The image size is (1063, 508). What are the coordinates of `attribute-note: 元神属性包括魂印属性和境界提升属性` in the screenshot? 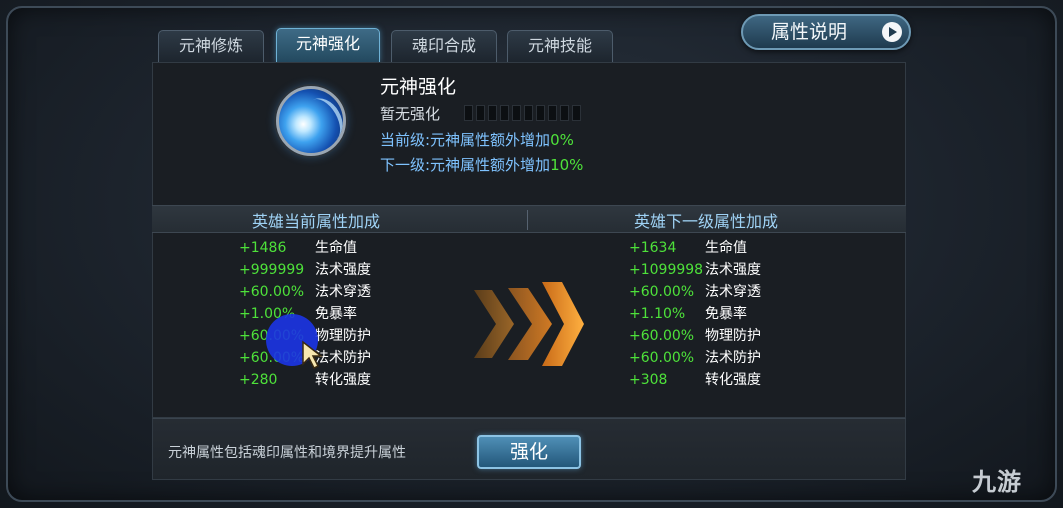 It's located at (287, 453).